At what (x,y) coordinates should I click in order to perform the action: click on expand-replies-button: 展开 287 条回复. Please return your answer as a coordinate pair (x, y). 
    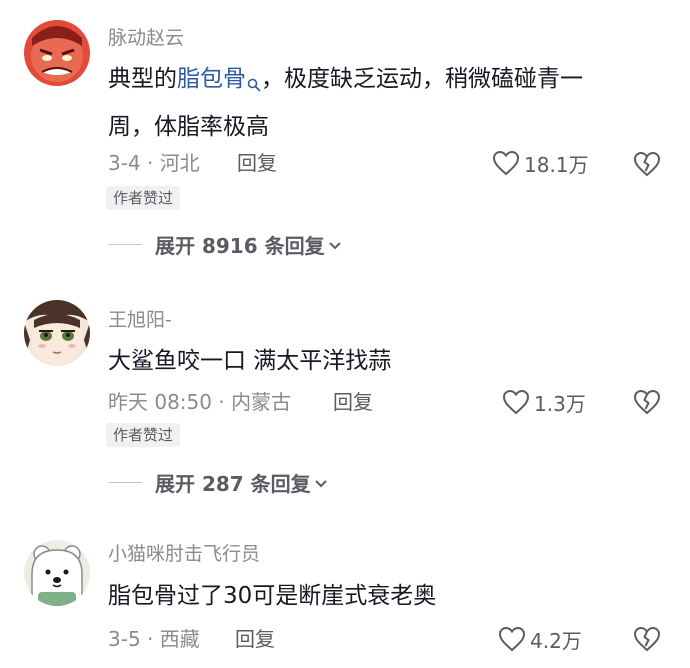
    Looking at the image, I should click on (218, 482).